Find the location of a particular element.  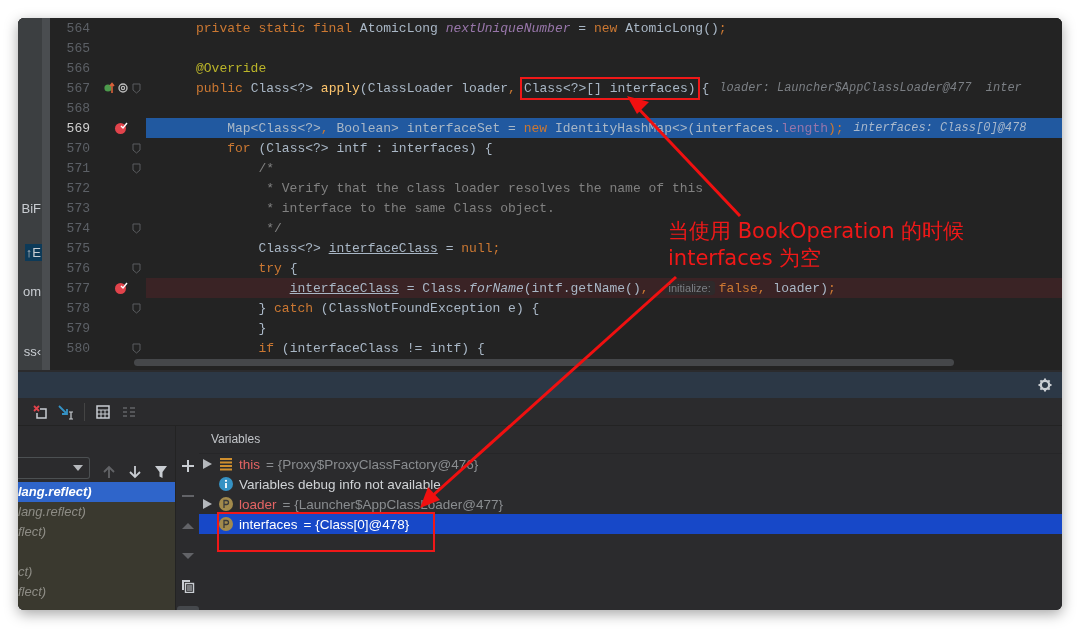

line-number: 564 is located at coordinates (77, 28).